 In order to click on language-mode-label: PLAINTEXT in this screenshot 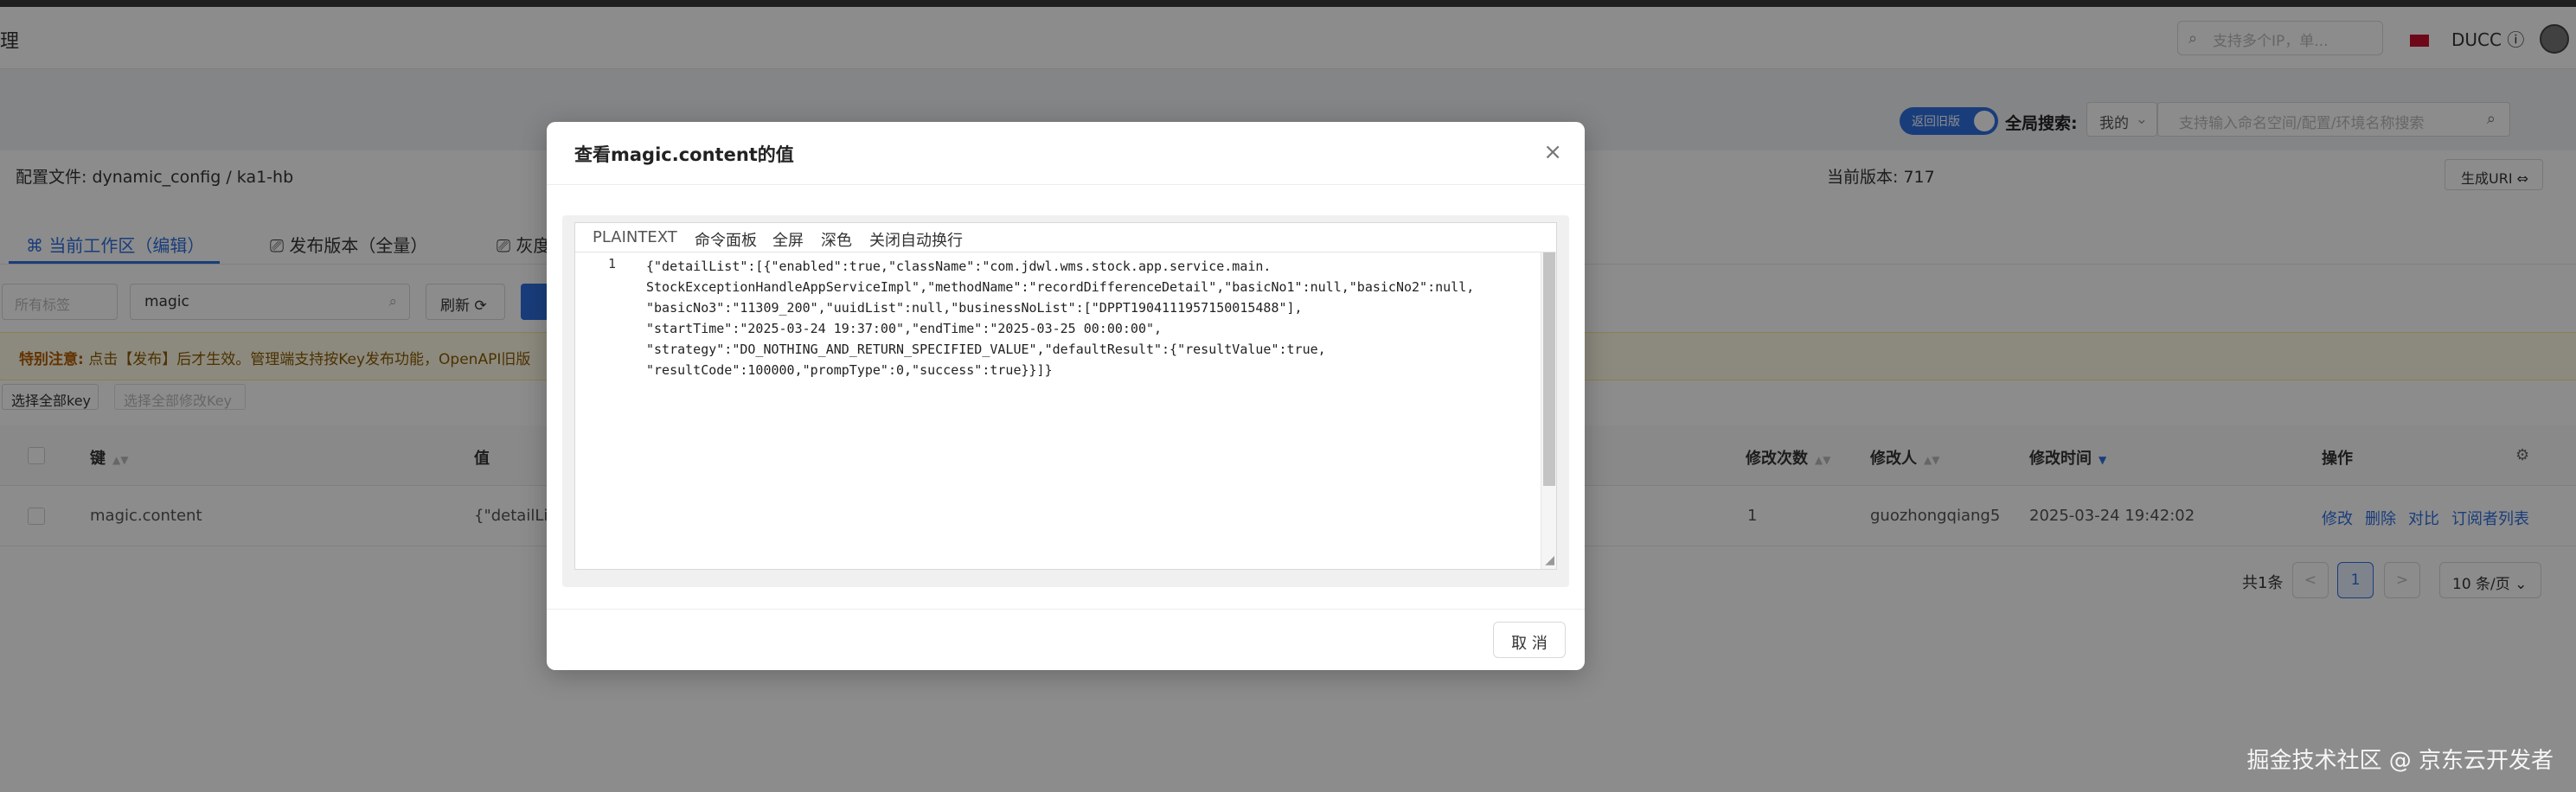, I will do `click(635, 237)`.